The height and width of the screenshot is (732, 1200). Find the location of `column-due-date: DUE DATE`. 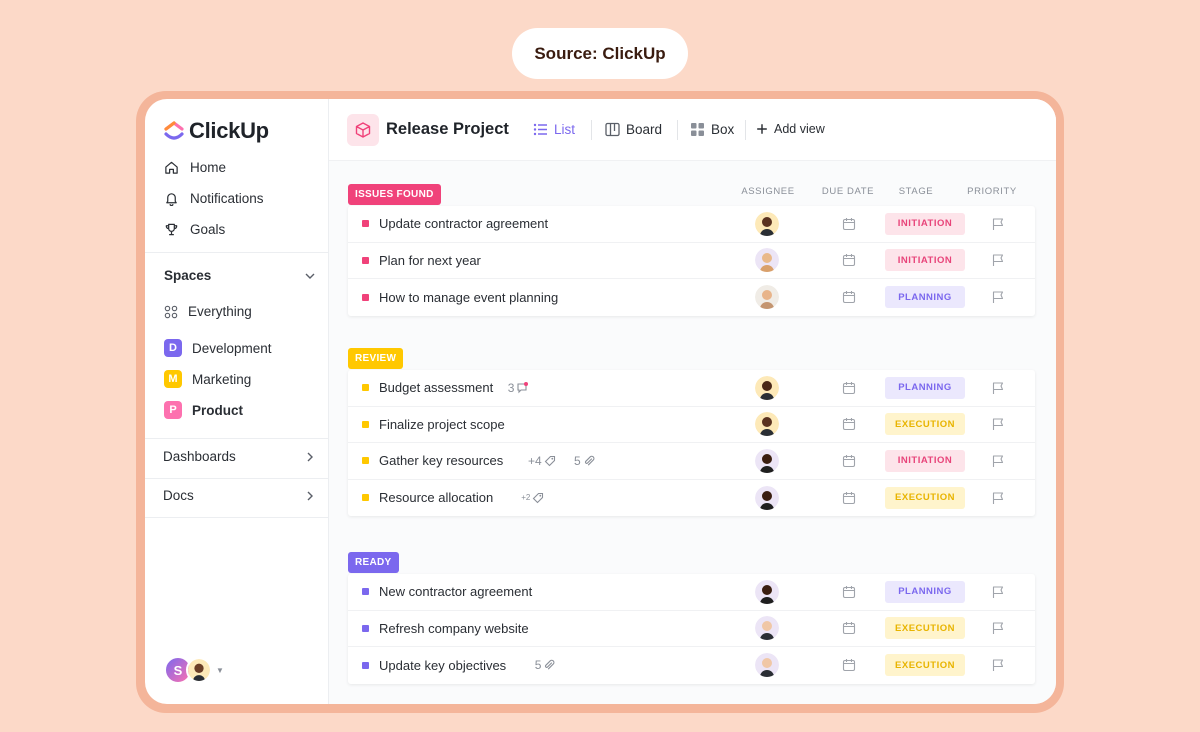

column-due-date: DUE DATE is located at coordinates (848, 191).